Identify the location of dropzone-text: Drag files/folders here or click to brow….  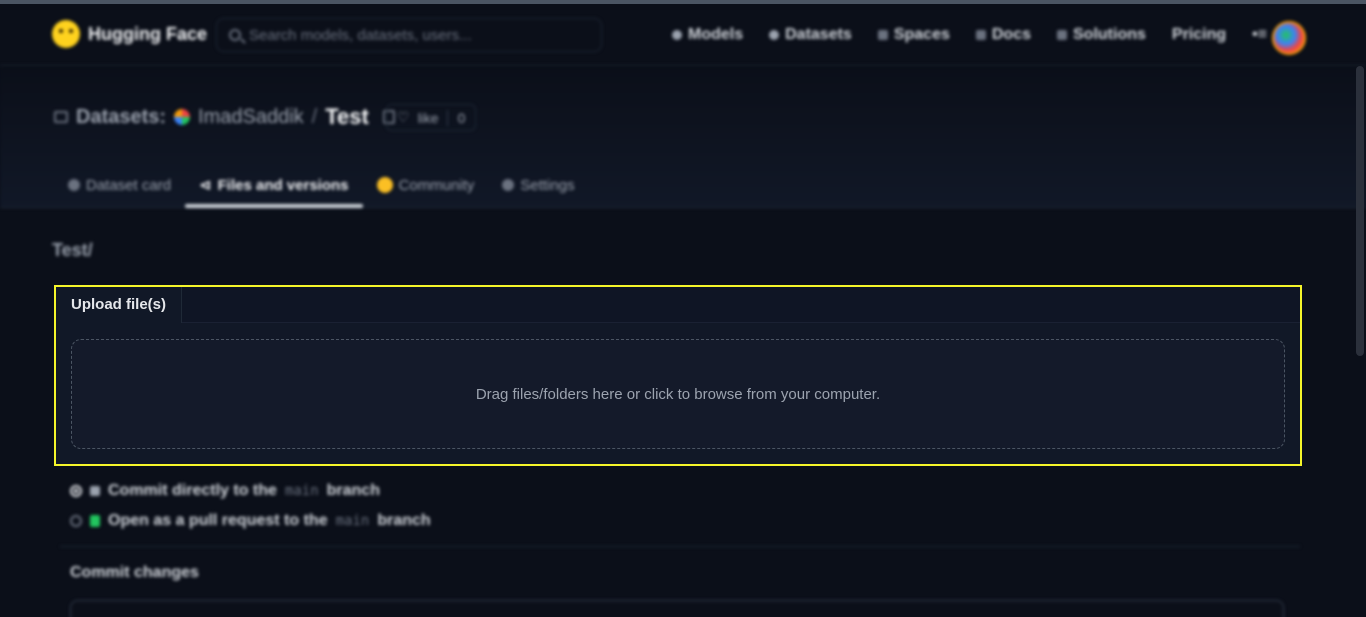
(678, 394).